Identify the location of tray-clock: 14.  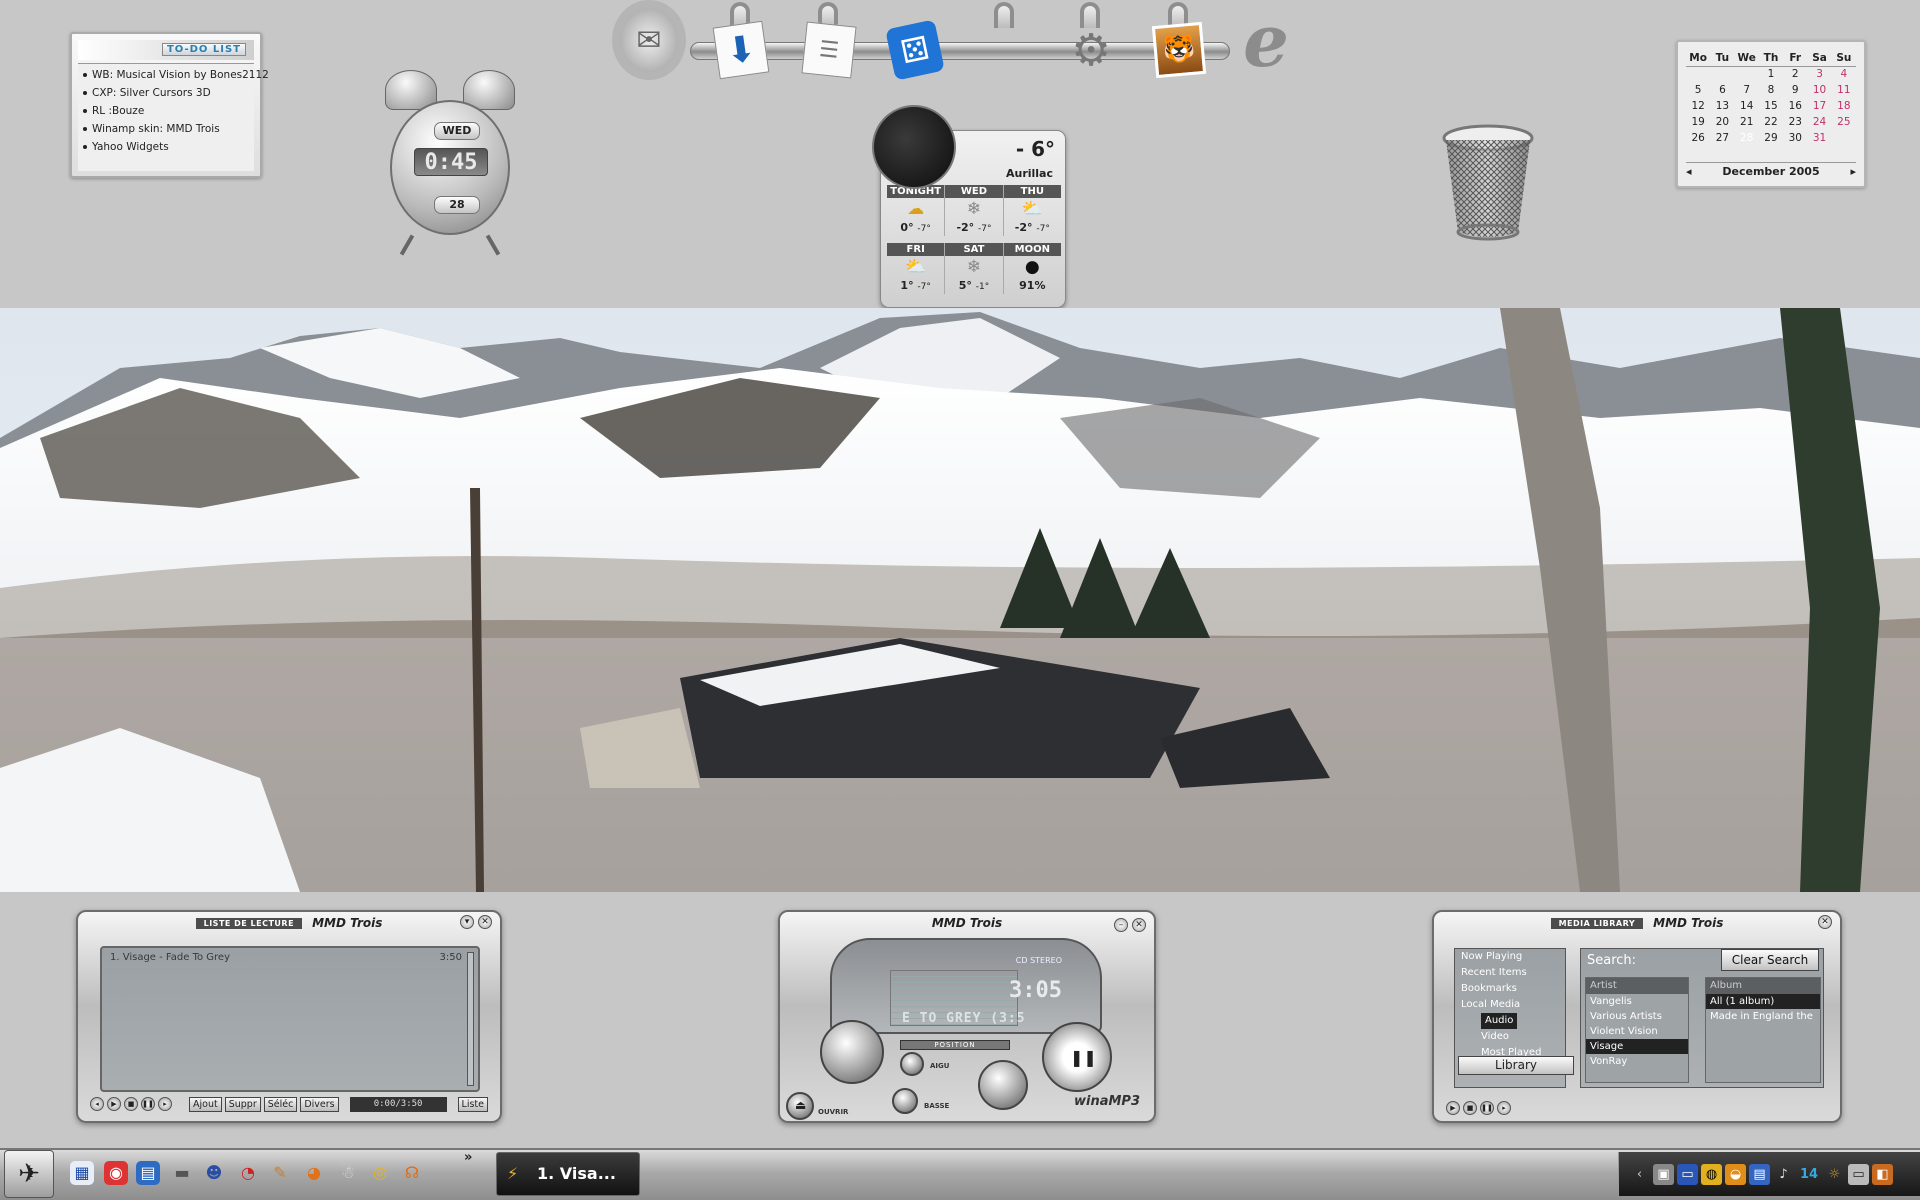
(1809, 1174).